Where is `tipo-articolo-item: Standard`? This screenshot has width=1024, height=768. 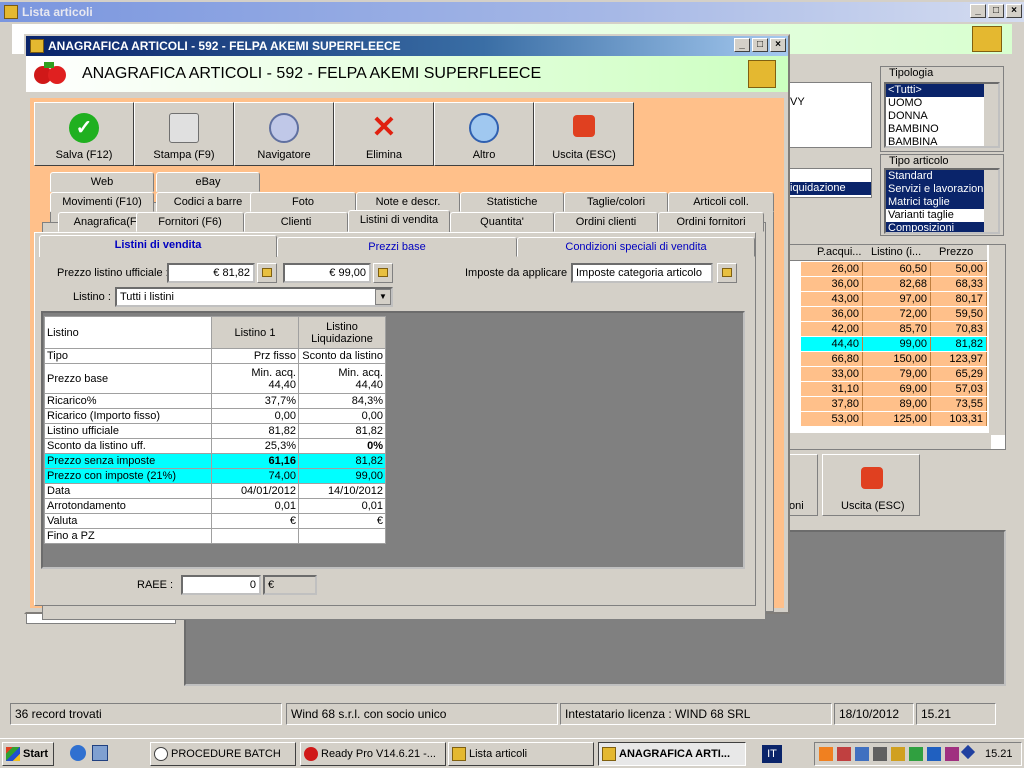
tipo-articolo-item: Standard is located at coordinates (942, 176).